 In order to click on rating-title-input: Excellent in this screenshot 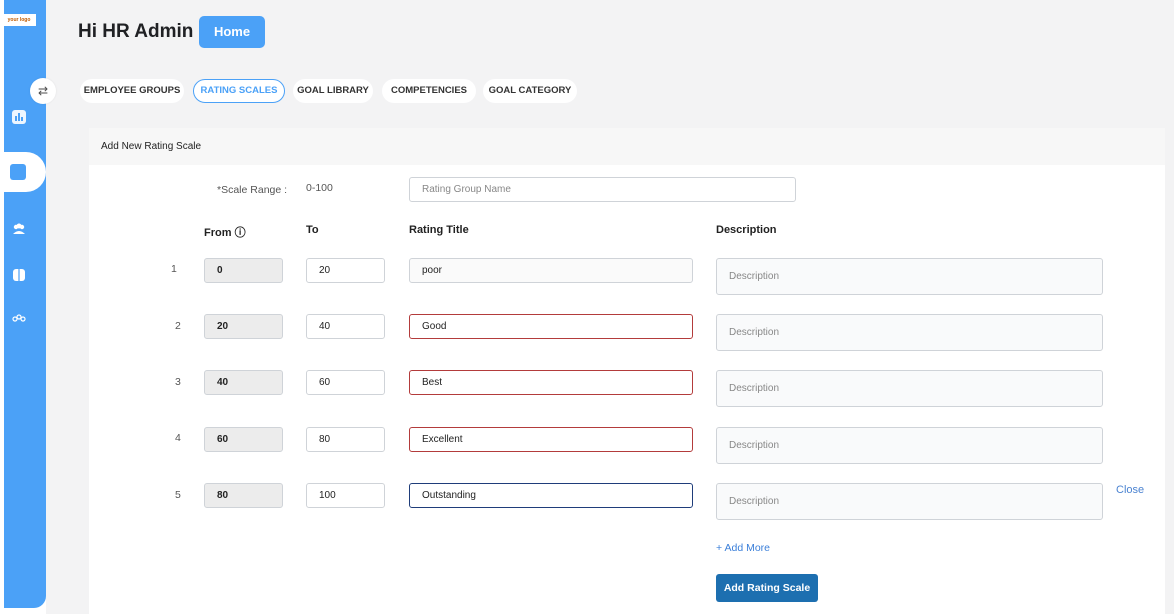, I will do `click(551, 439)`.